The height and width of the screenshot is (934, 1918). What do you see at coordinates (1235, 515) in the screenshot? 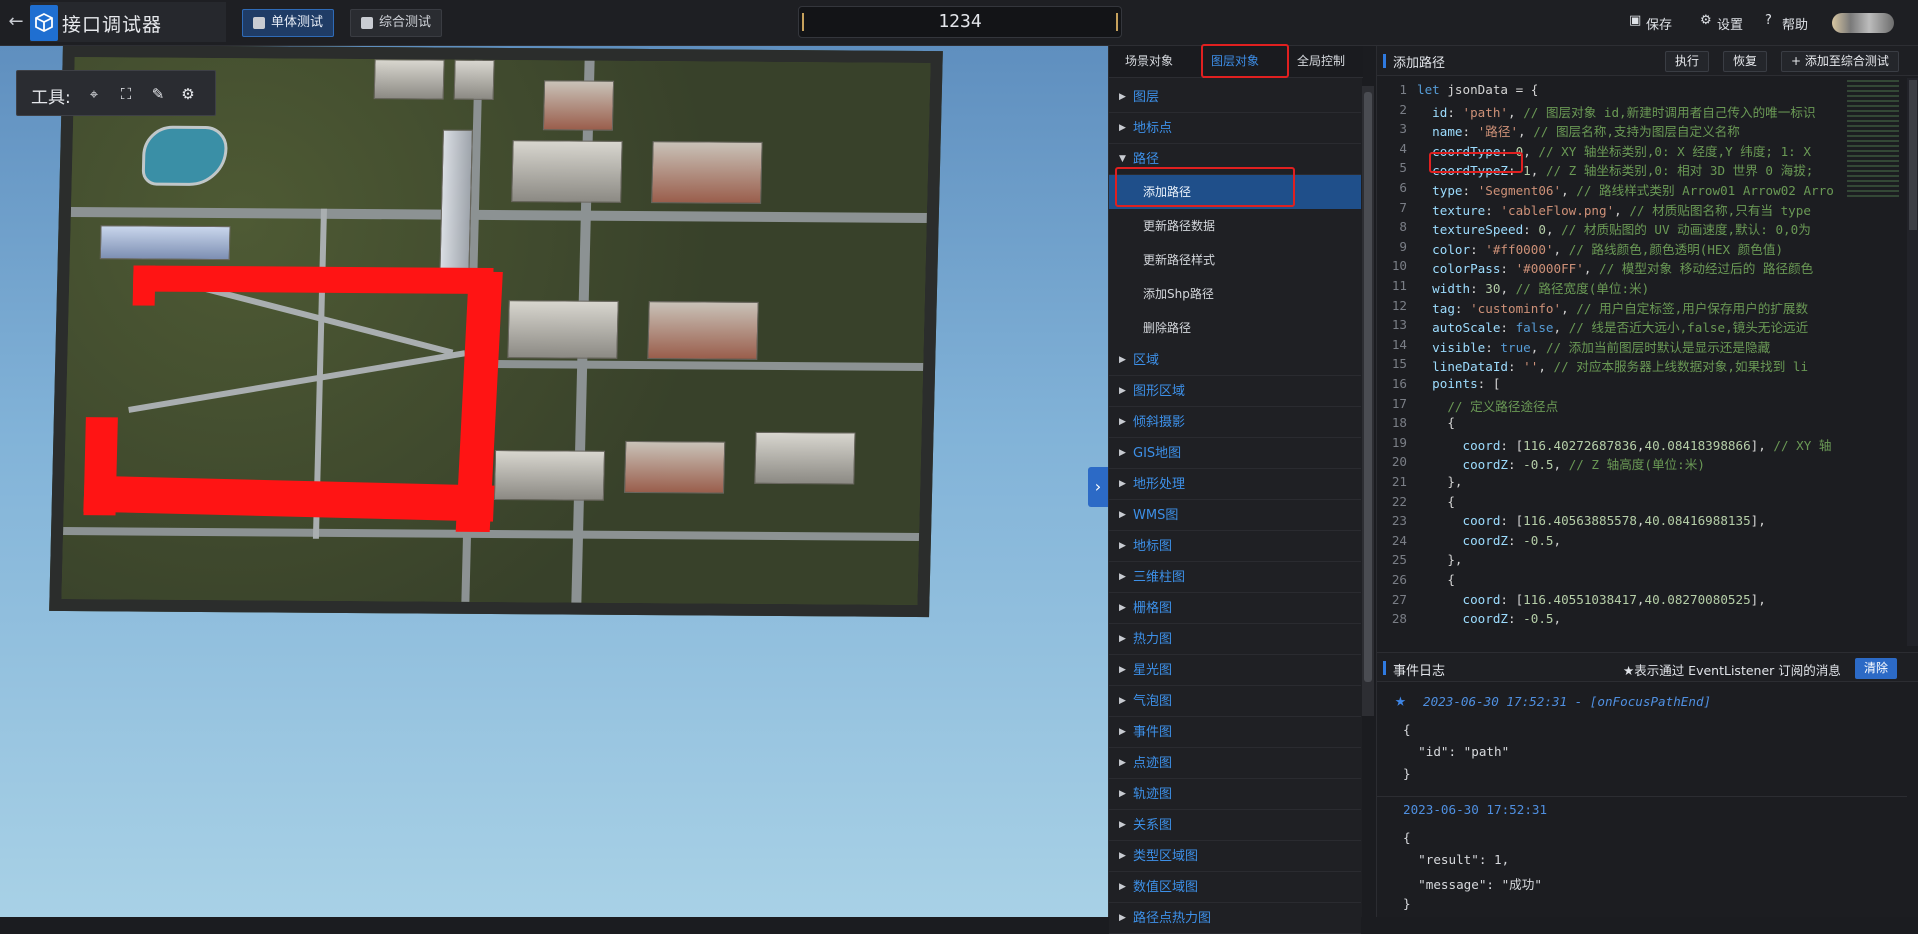
I see `tree-item: ▶ WMS图` at bounding box center [1235, 515].